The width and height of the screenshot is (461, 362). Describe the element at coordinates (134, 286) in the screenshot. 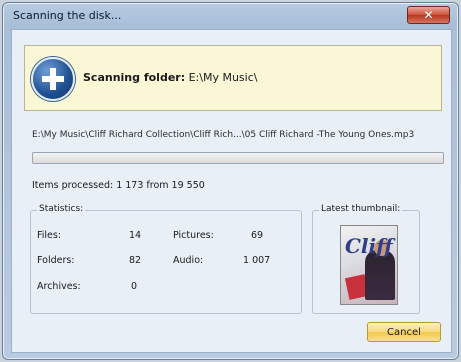

I see `archives-value: 0` at that location.